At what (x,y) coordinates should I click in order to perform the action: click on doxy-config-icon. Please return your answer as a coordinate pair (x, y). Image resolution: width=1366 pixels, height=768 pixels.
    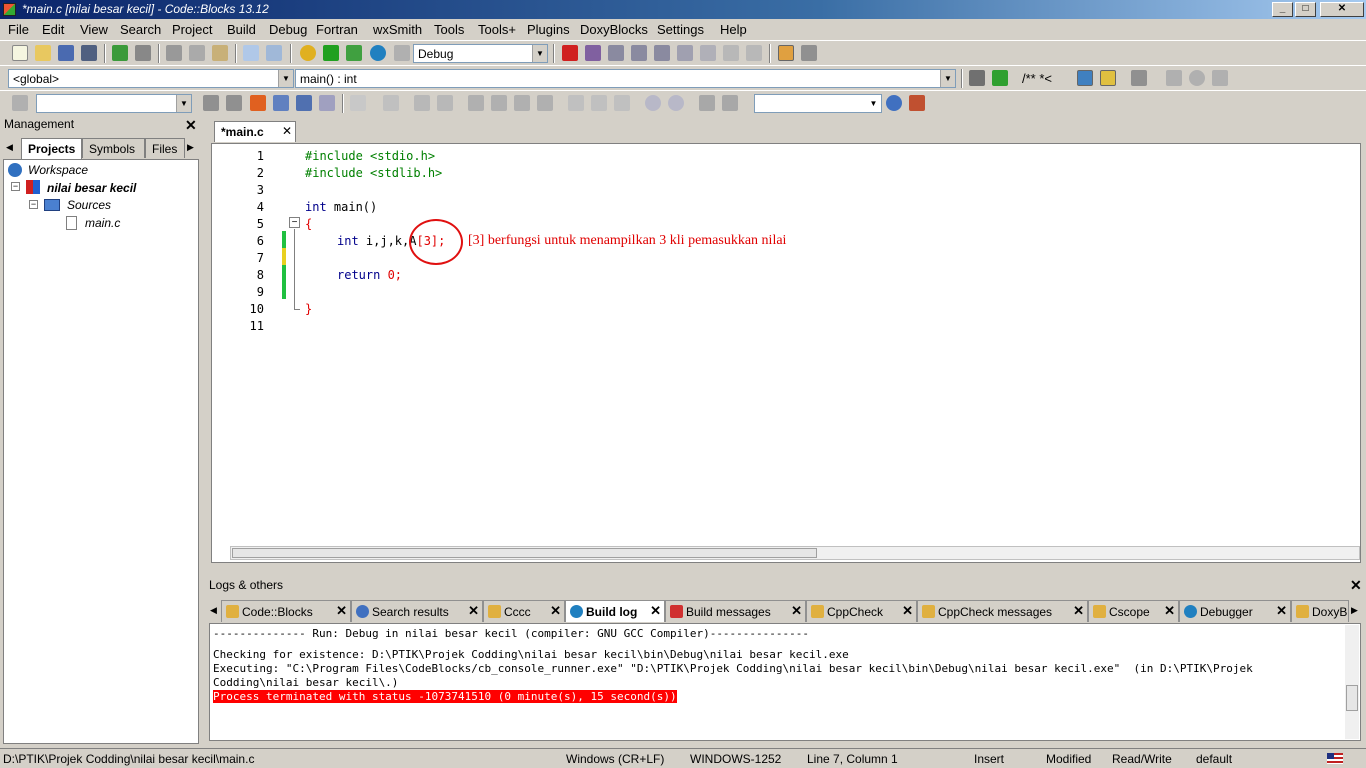
    Looking at the image, I should click on (1139, 78).